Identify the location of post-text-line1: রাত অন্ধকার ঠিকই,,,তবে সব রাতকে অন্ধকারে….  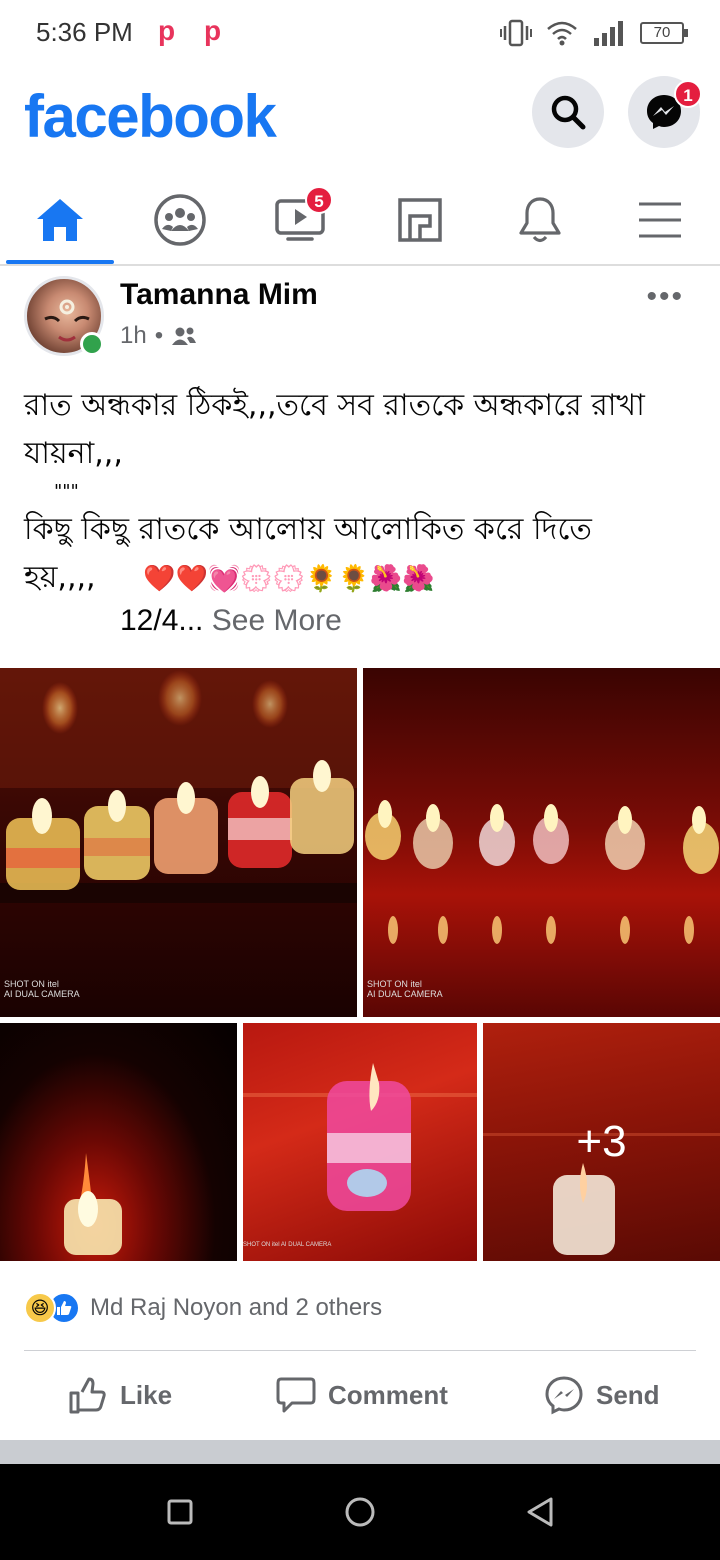
(334, 429).